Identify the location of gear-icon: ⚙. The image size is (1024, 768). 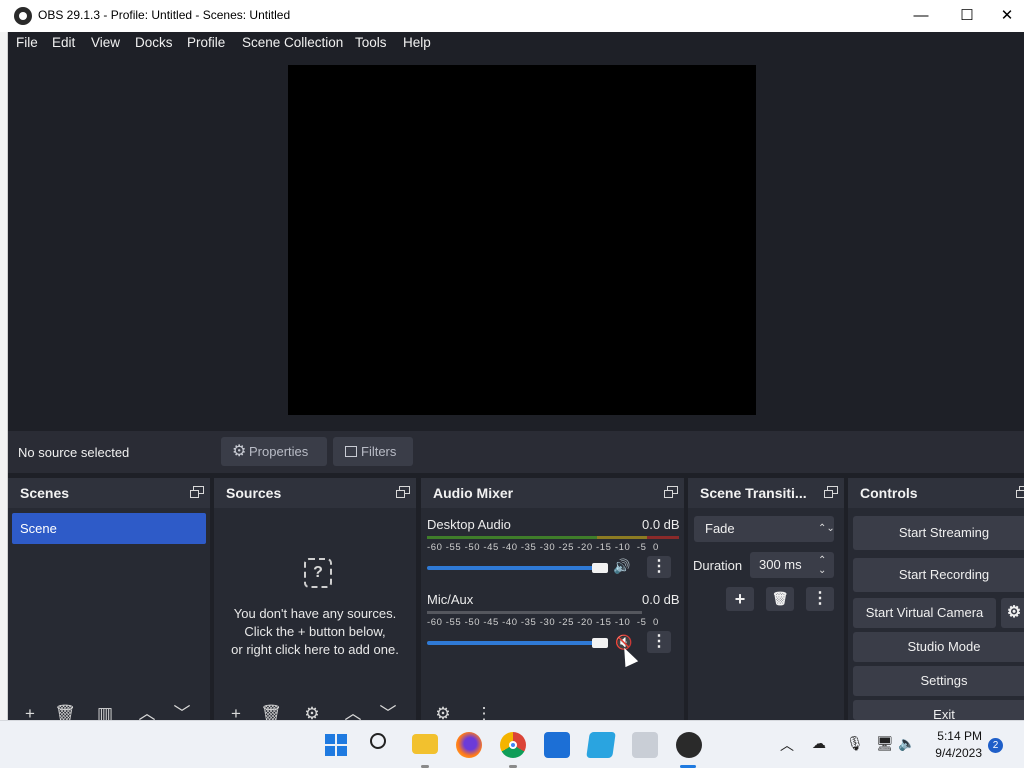
(239, 451).